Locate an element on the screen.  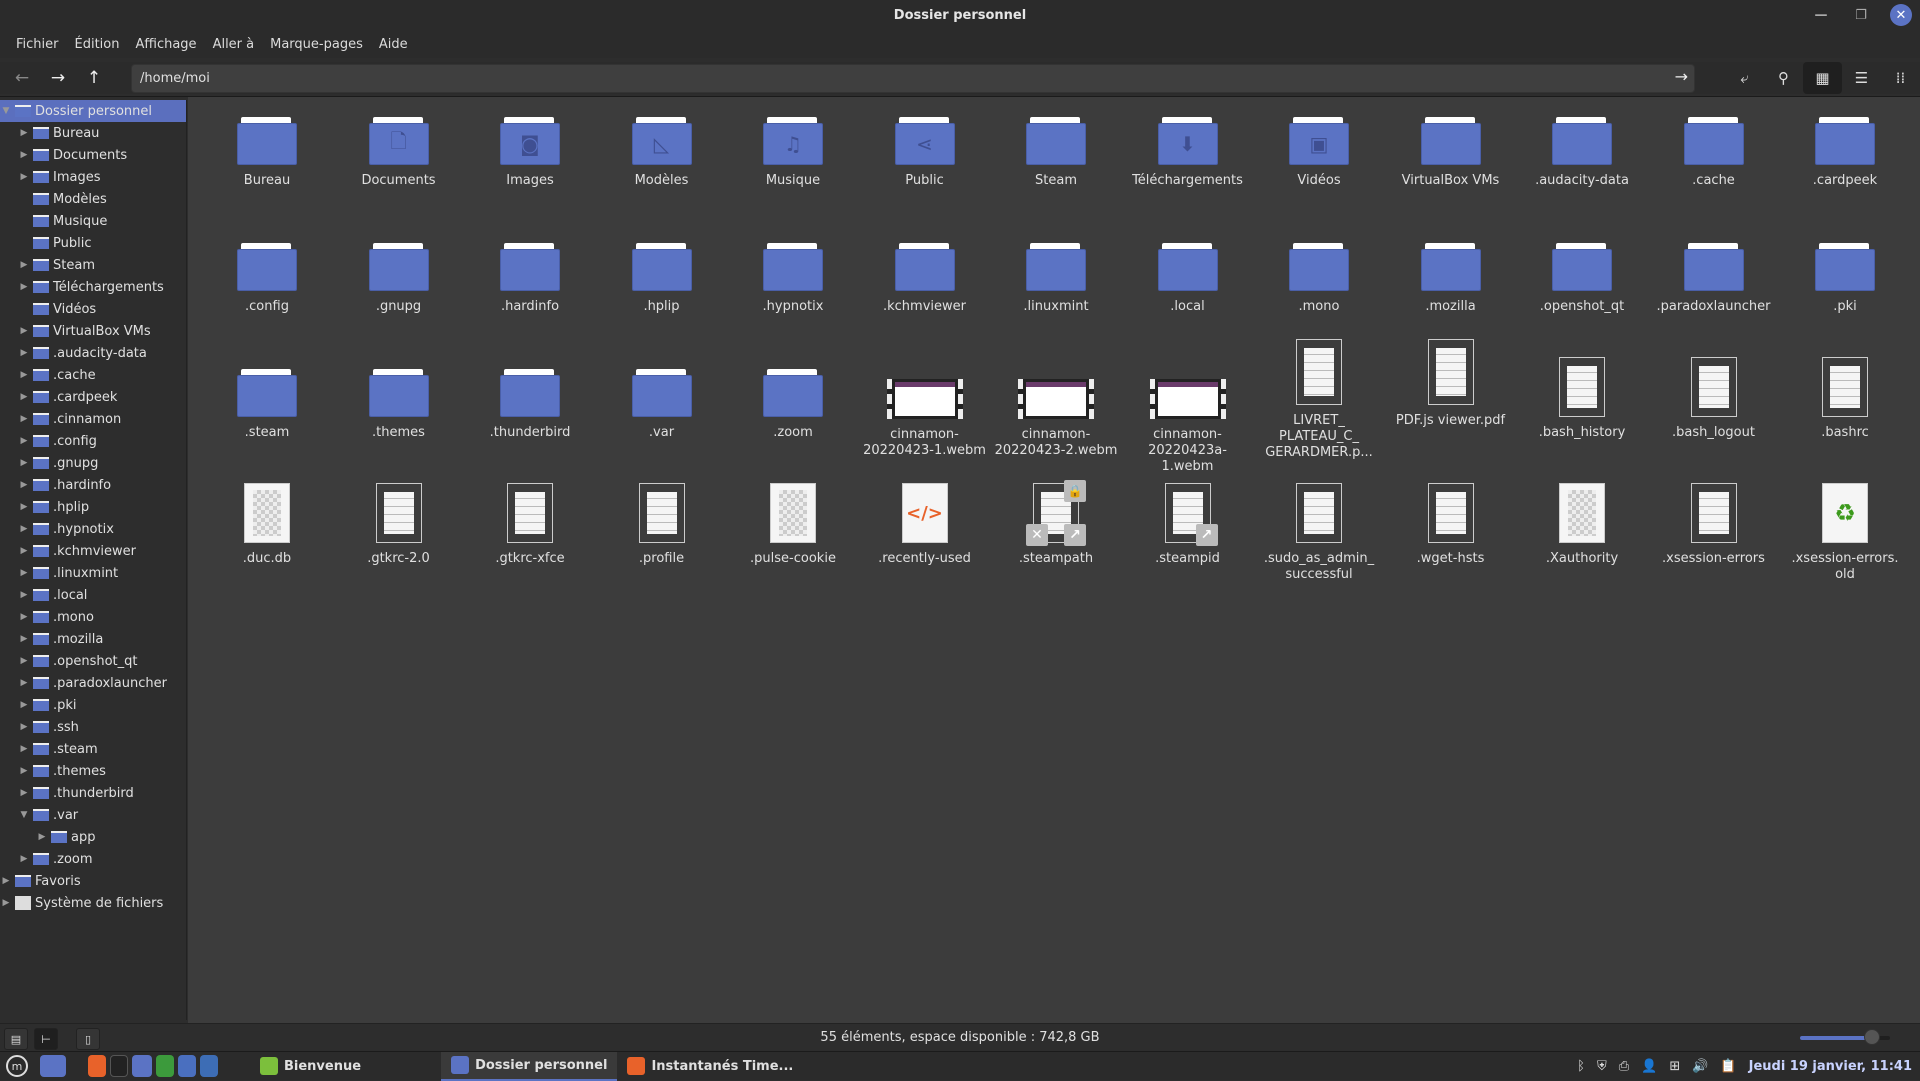
file-item: .cinnamon is located at coordinates (1916, 153).